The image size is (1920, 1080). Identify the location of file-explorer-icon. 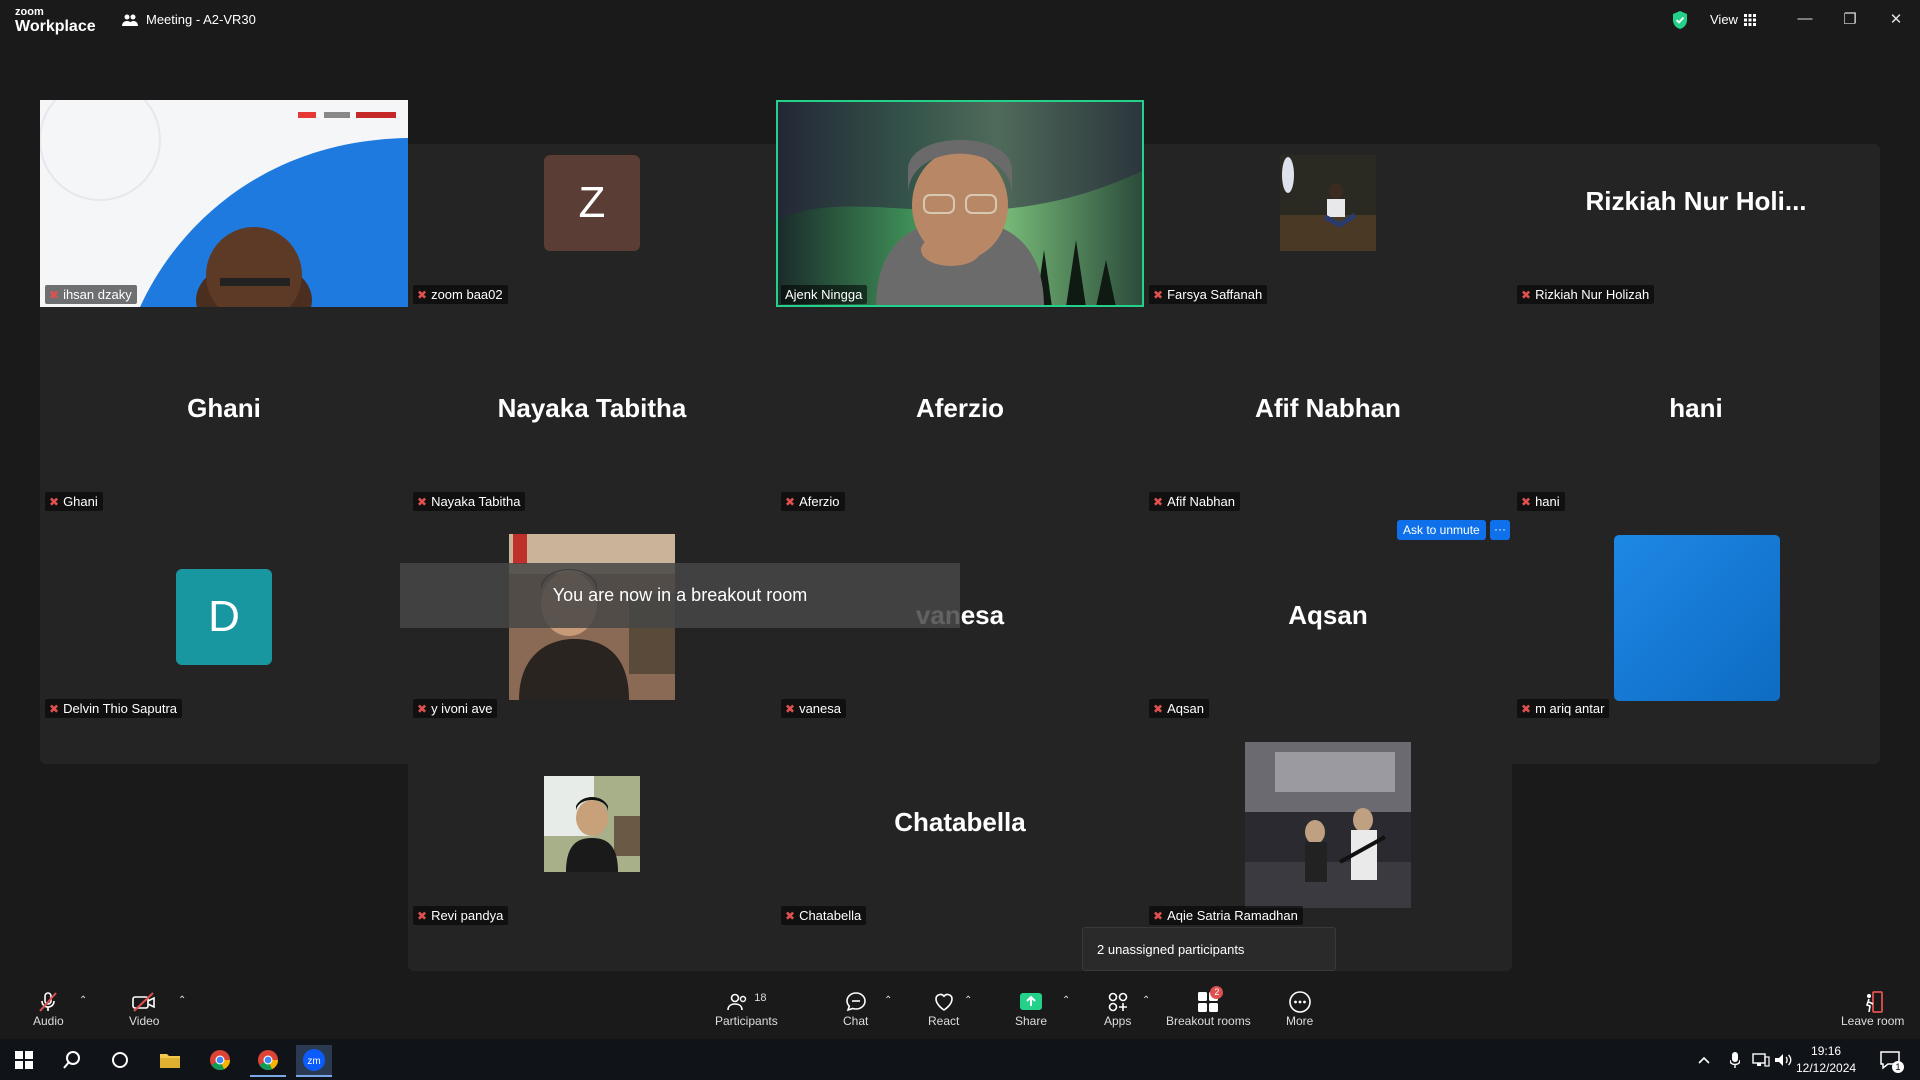
(170, 1060).